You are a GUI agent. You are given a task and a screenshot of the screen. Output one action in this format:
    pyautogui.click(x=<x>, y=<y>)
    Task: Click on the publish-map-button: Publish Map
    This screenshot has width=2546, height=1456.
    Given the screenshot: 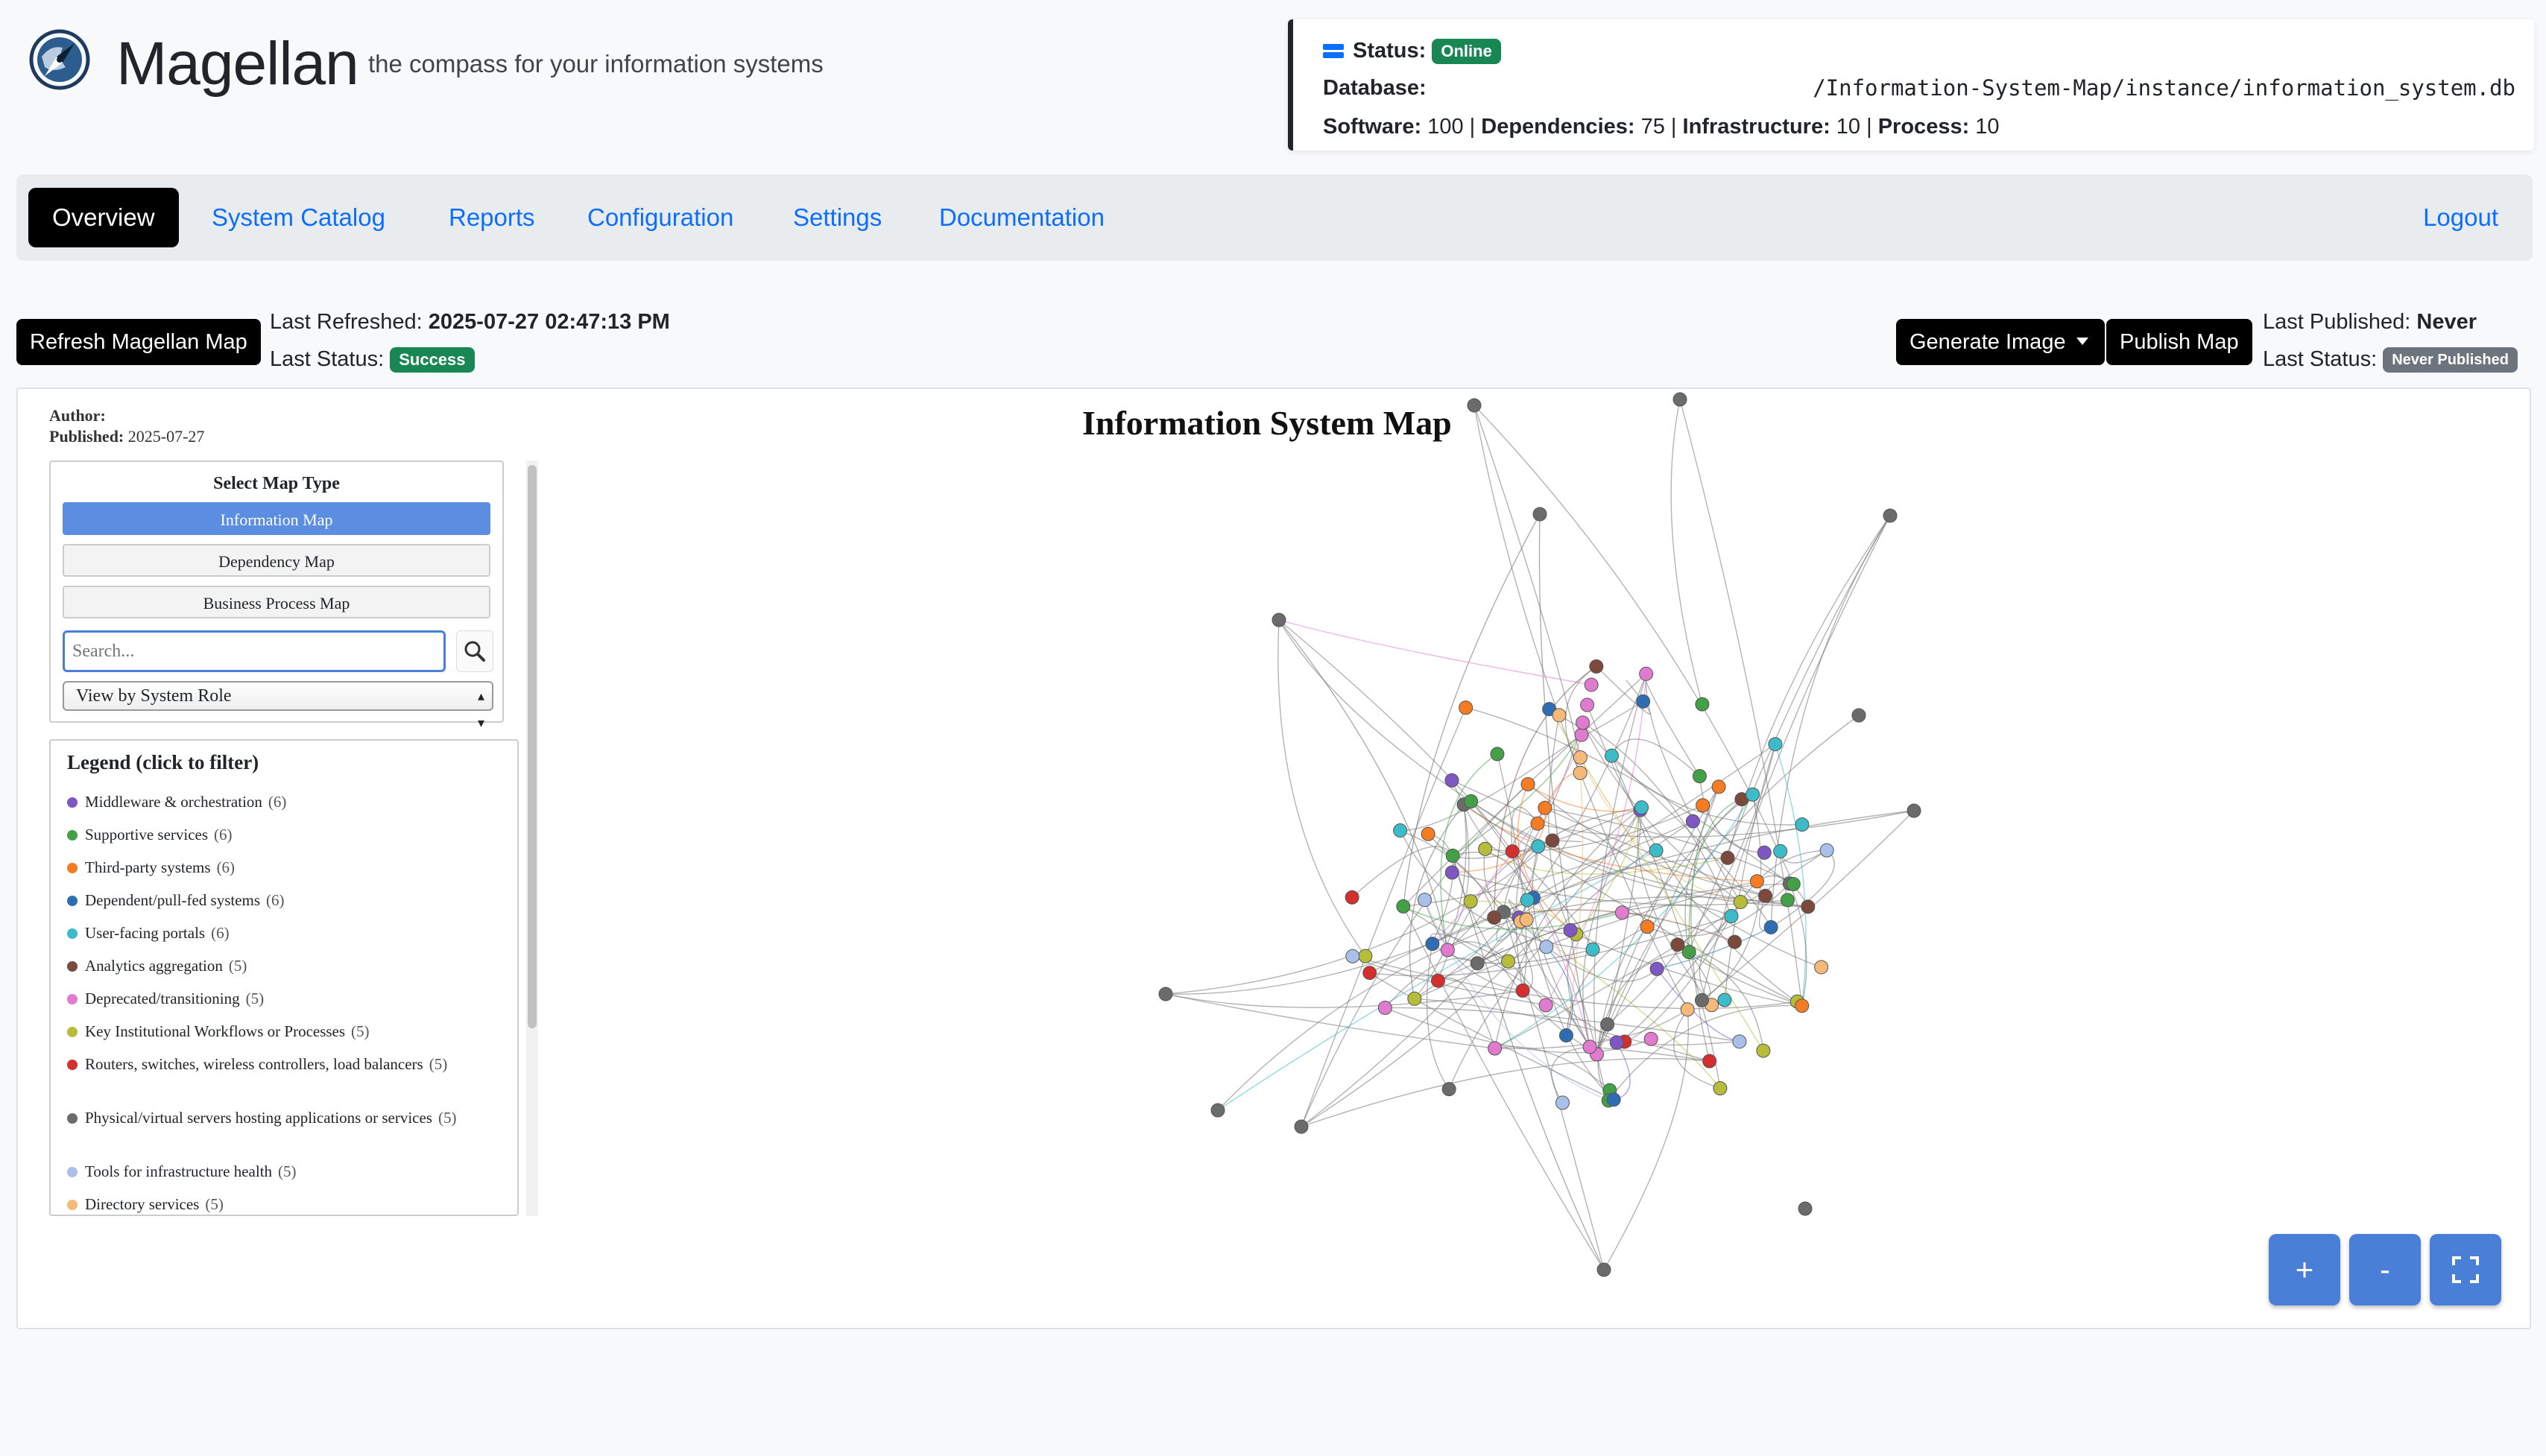 What is the action you would take?
    pyautogui.click(x=2179, y=342)
    